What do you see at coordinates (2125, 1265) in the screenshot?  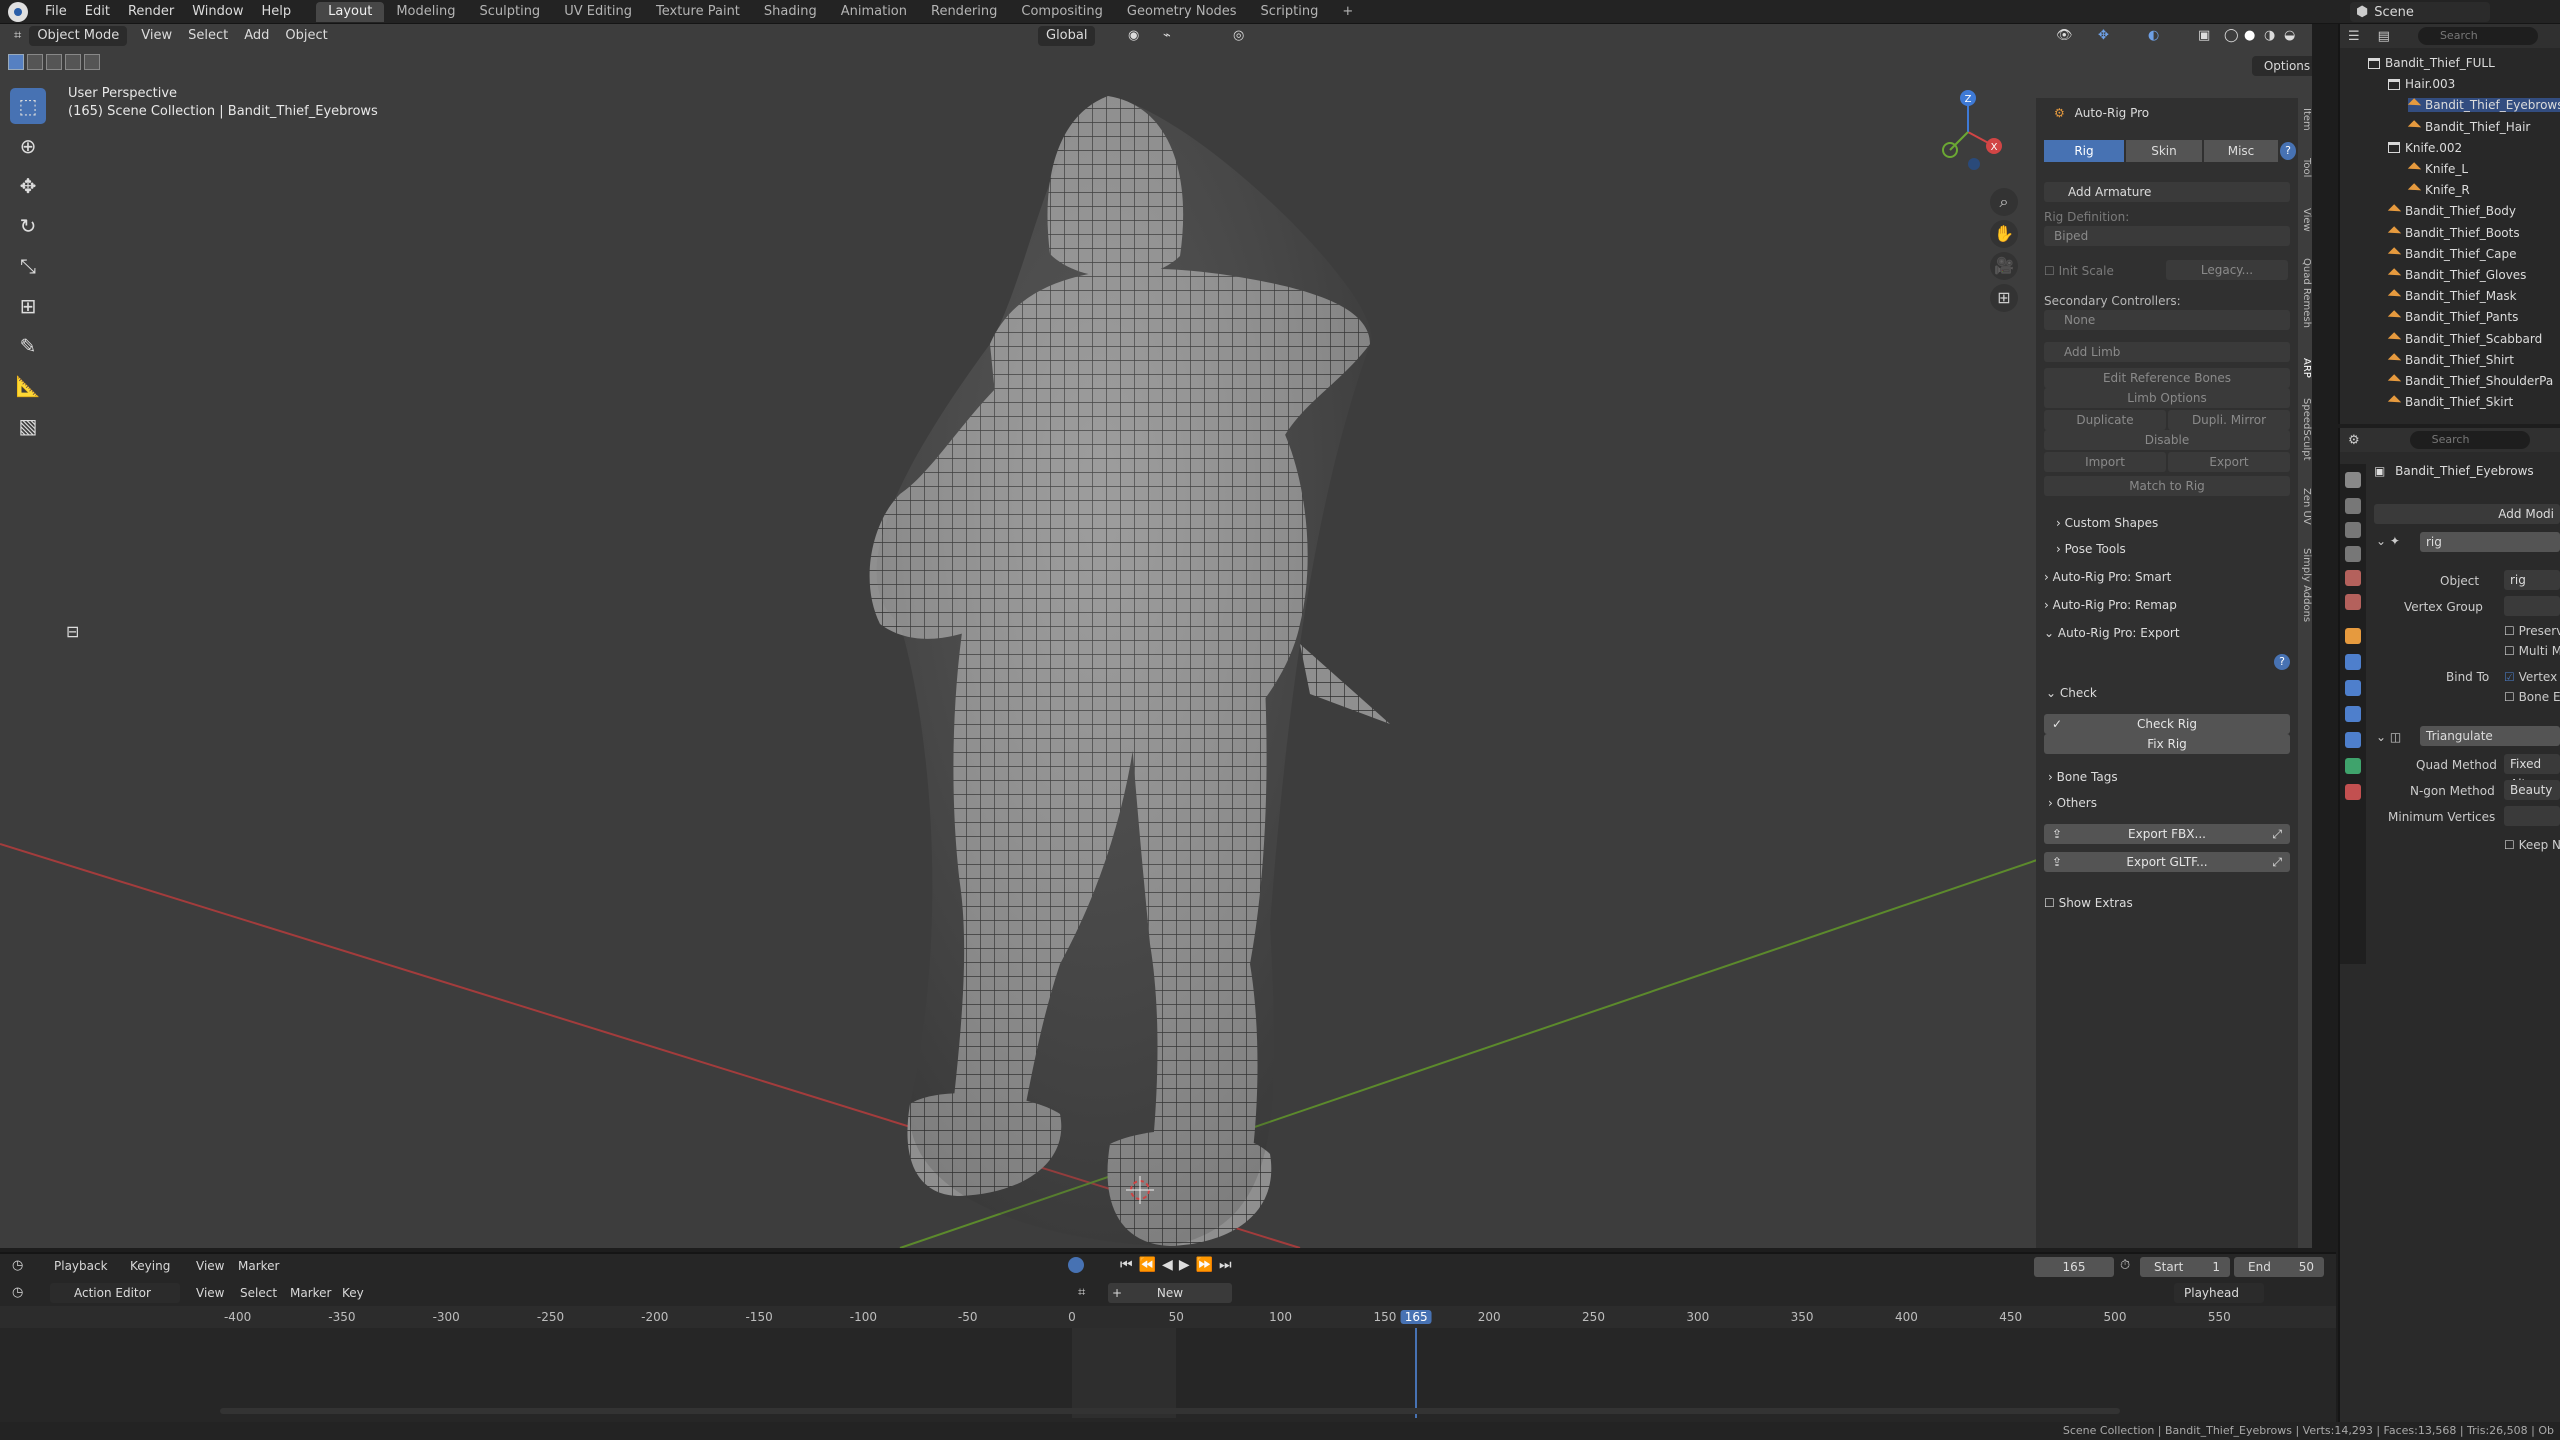 I see `preview-range-icon: ⏱` at bounding box center [2125, 1265].